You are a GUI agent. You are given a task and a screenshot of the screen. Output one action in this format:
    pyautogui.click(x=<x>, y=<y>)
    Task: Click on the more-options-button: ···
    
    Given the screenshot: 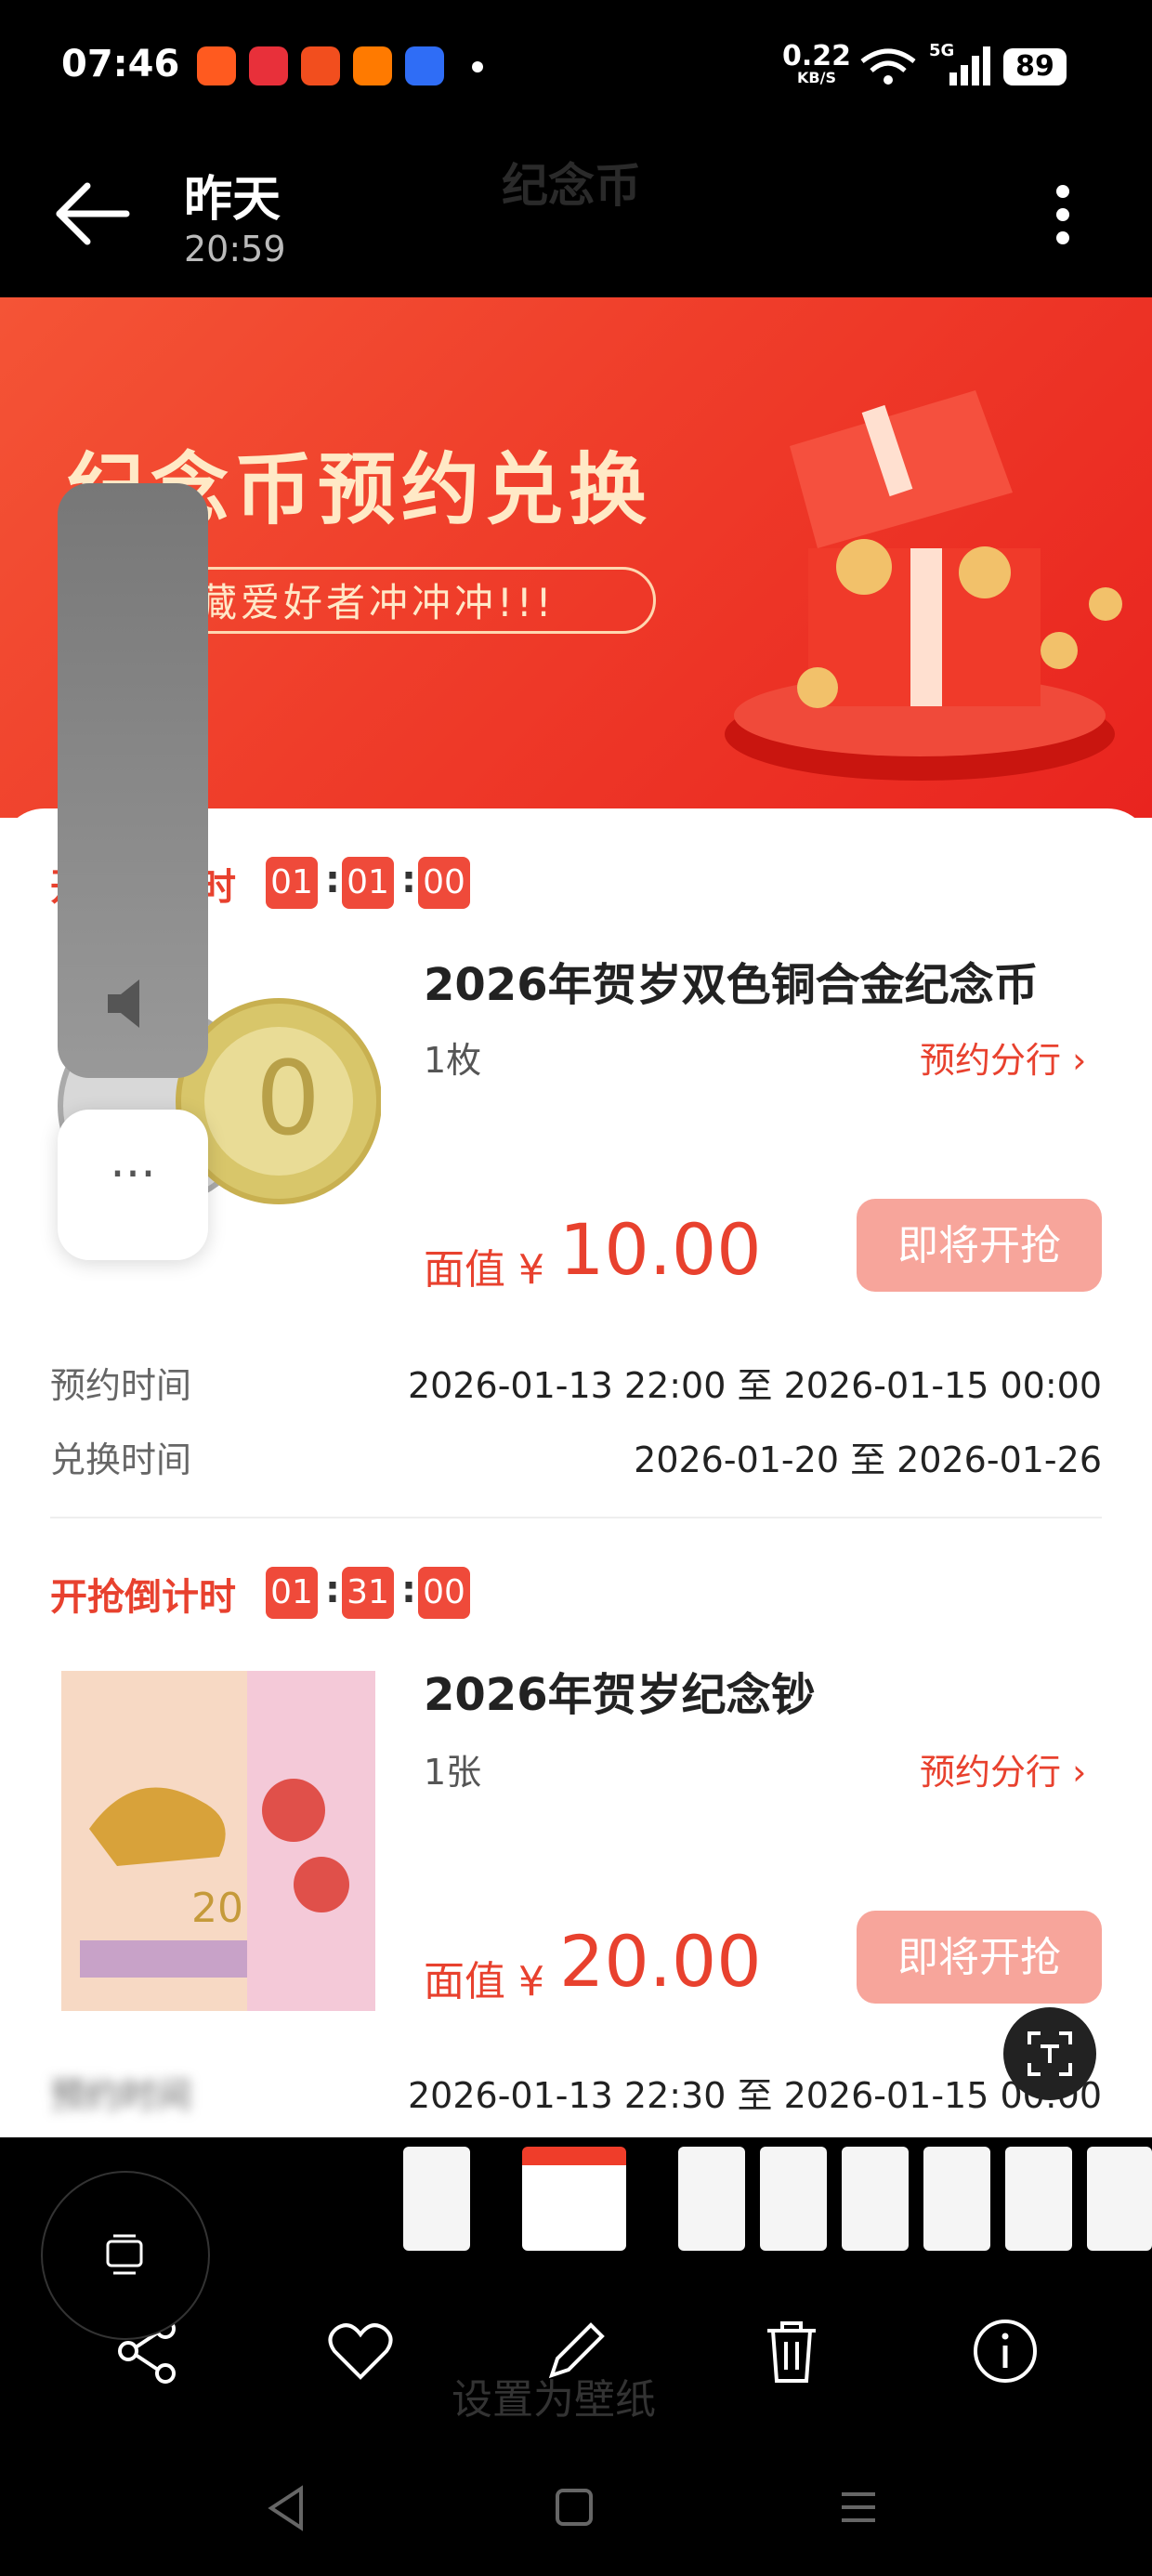 What is the action you would take?
    pyautogui.click(x=133, y=1185)
    